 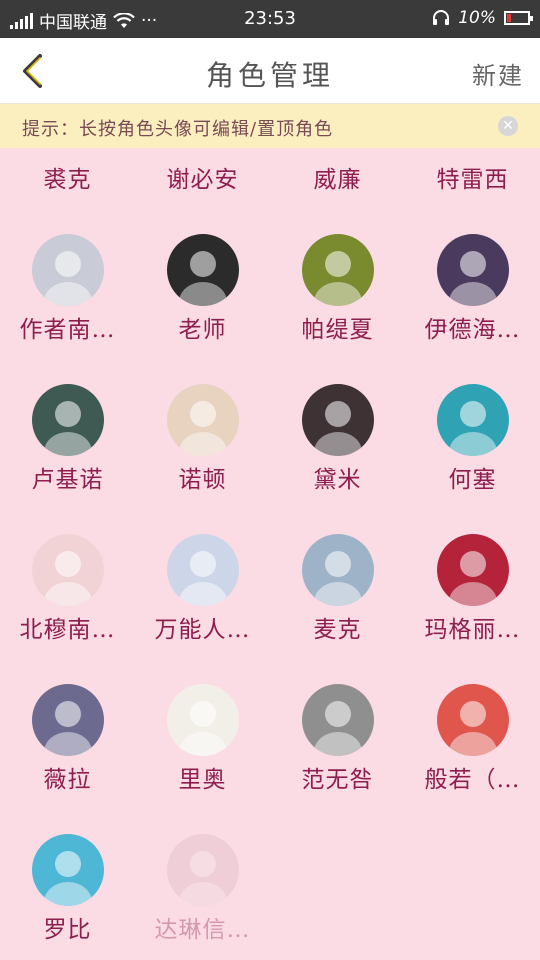 What do you see at coordinates (337, 609) in the screenshot?
I see `character-item: 麦克` at bounding box center [337, 609].